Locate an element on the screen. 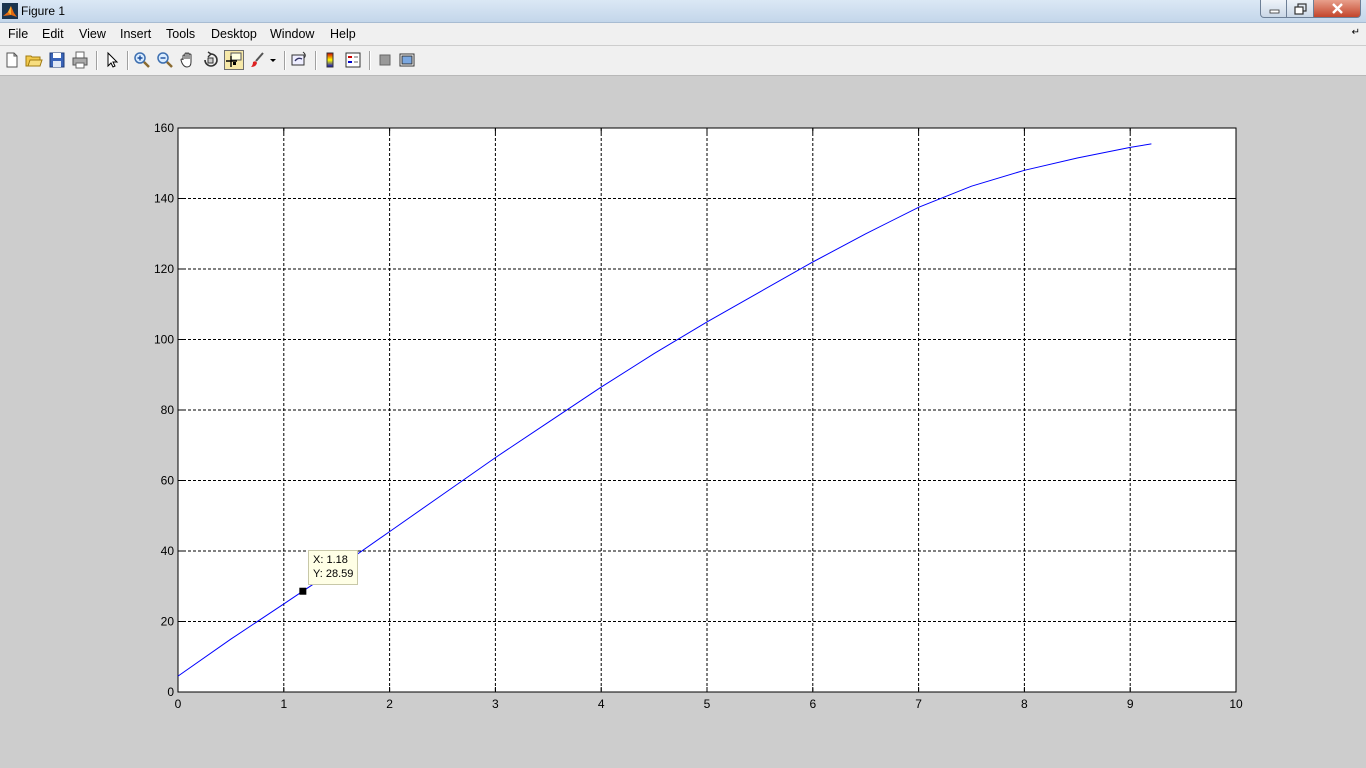  x-tick-label: 5 is located at coordinates (707, 704).